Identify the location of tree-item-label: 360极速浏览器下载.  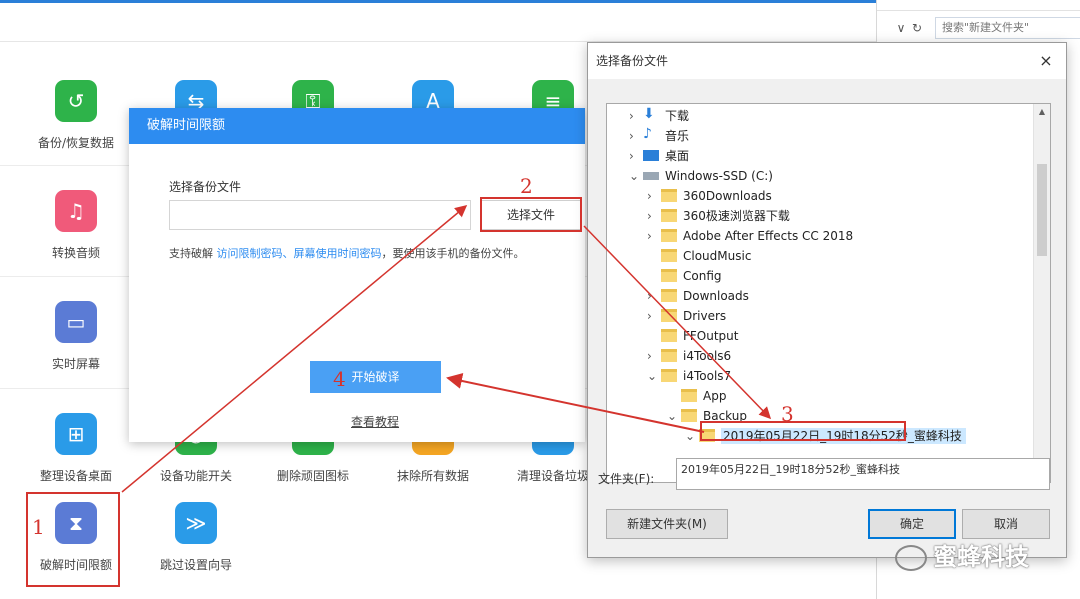
(736, 216).